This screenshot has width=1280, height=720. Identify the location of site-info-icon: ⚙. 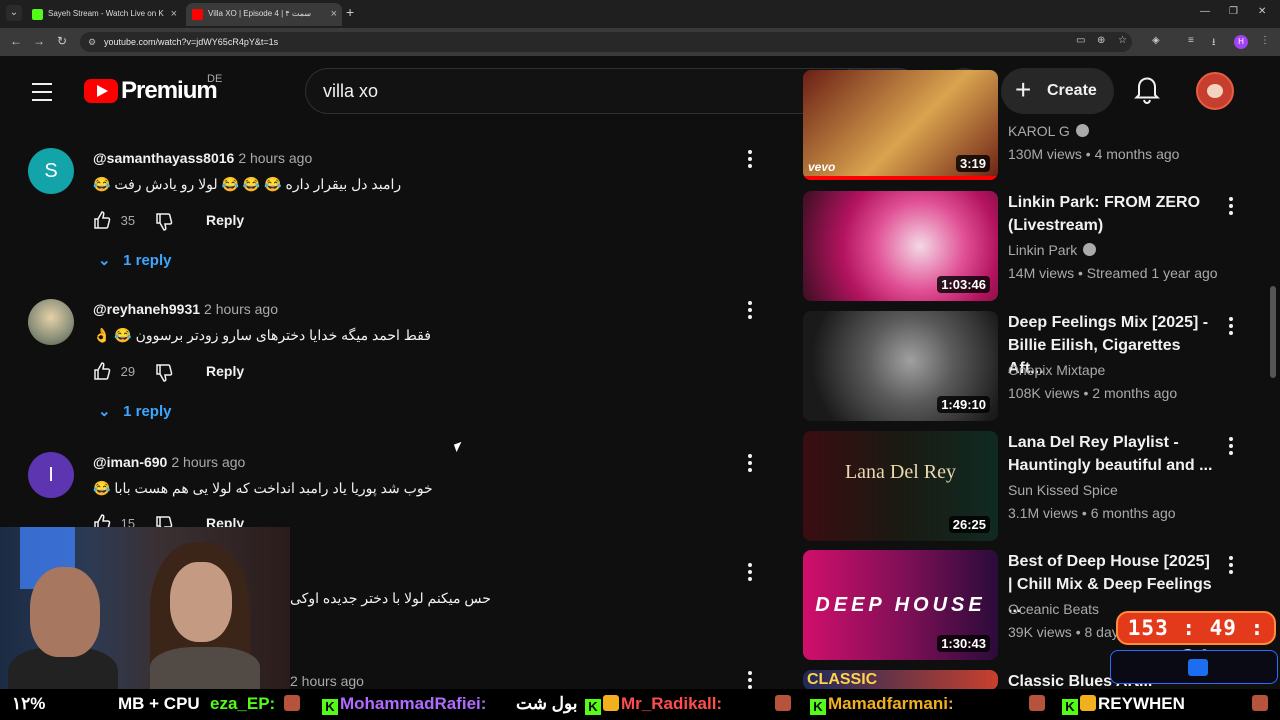
(92, 42).